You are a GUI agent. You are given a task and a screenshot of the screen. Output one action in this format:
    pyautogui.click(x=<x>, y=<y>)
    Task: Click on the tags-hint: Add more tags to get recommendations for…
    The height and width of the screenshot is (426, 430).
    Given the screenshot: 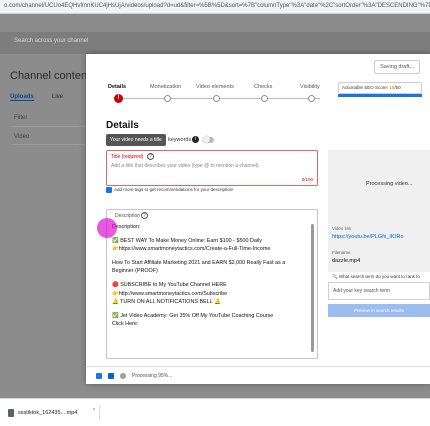 What is the action you would take?
    pyautogui.click(x=170, y=190)
    